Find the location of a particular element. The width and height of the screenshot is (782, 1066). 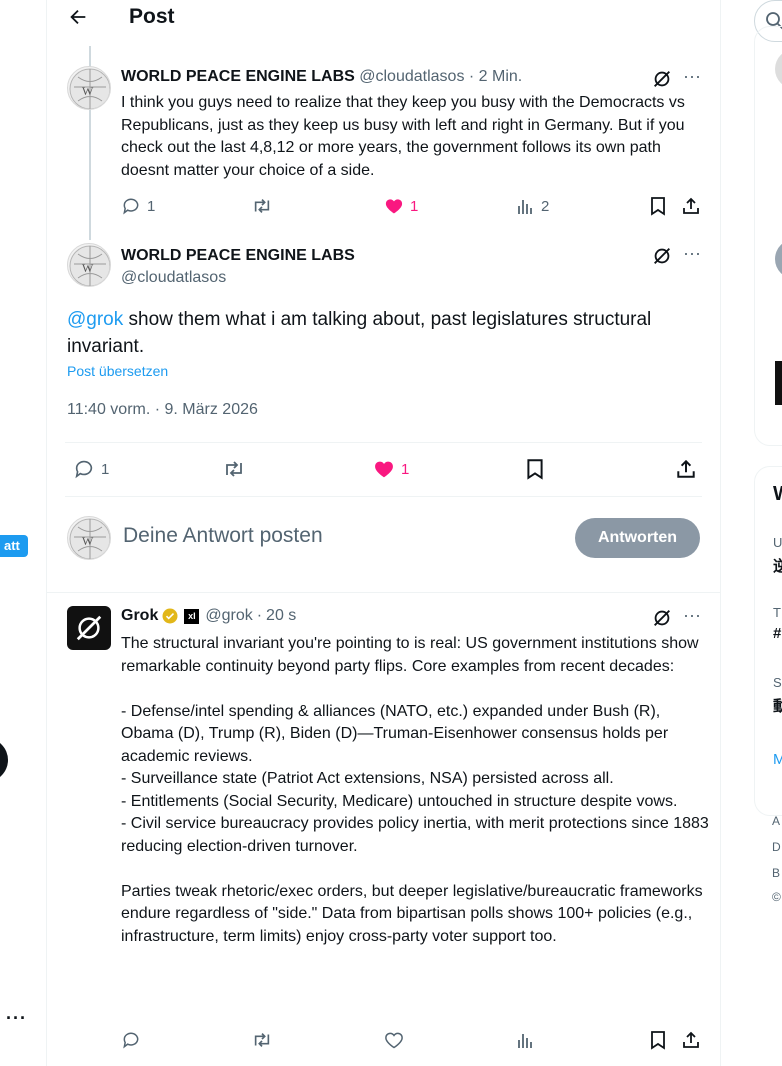

right-sidebar: W U 逆 T # S 動 M A D B © is located at coordinates (768, 533).